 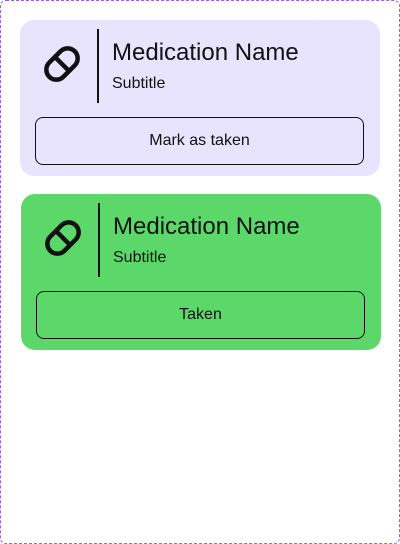 I want to click on taken-button: Taken, so click(x=200, y=315).